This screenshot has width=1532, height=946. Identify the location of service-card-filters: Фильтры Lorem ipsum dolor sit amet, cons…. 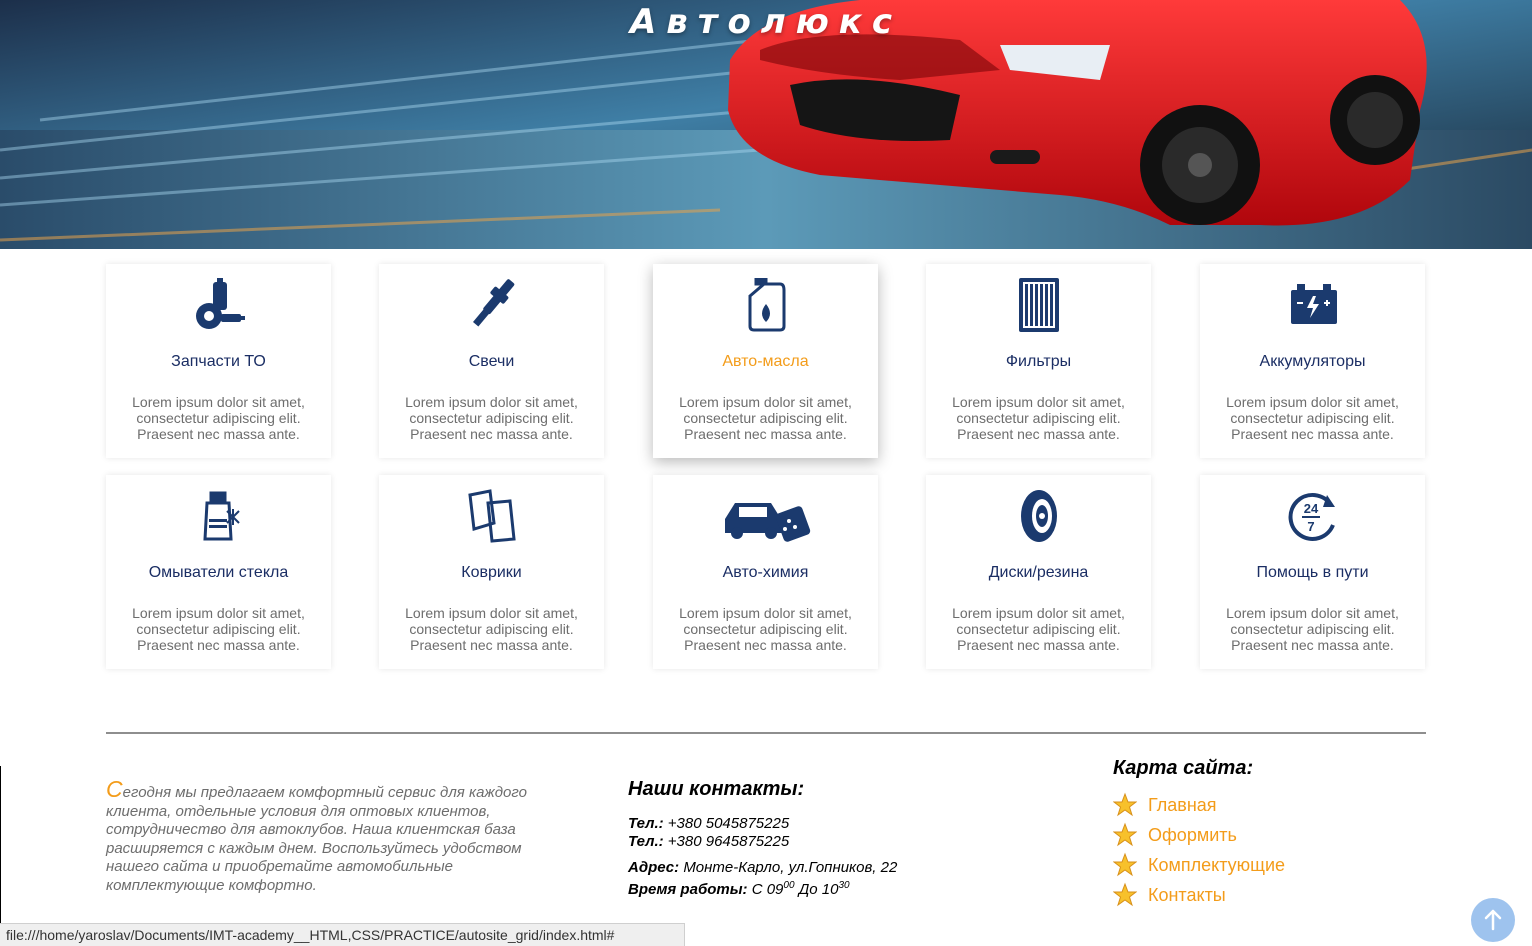
(1038, 361).